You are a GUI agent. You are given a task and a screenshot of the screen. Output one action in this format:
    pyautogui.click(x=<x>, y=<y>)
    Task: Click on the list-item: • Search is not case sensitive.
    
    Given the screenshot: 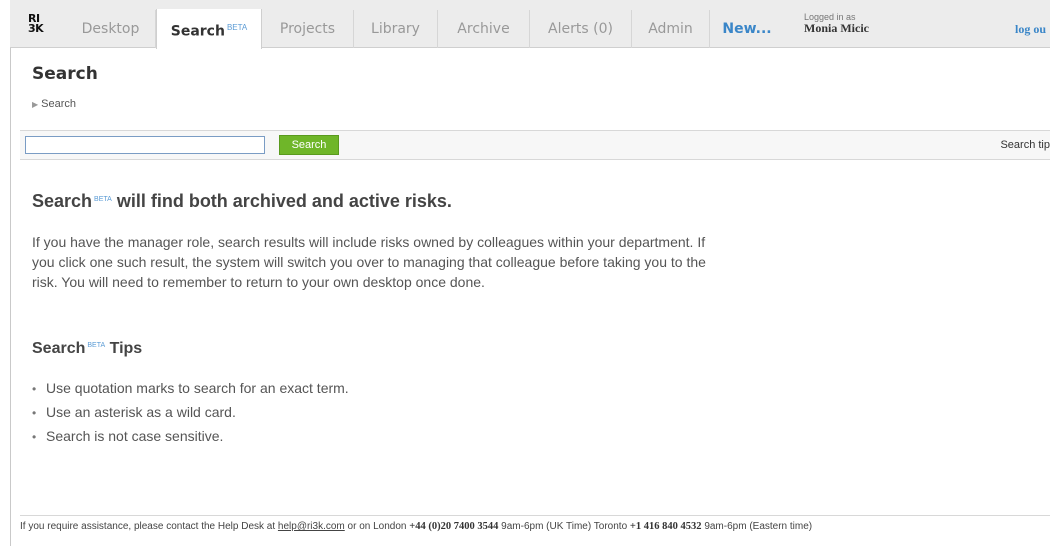 What is the action you would take?
    pyautogui.click(x=190, y=438)
    